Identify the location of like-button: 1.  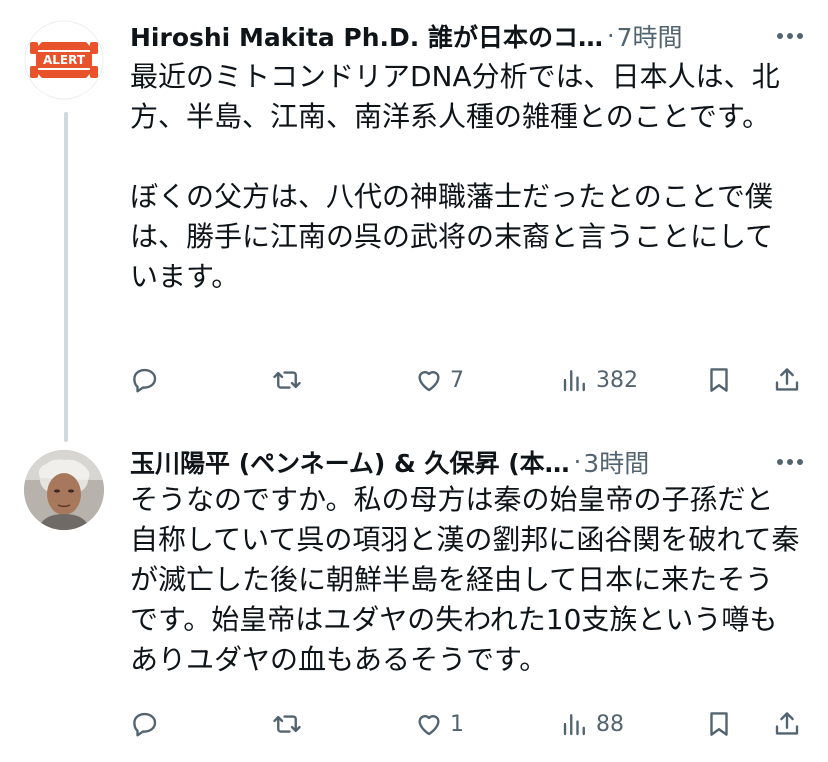
(439, 724).